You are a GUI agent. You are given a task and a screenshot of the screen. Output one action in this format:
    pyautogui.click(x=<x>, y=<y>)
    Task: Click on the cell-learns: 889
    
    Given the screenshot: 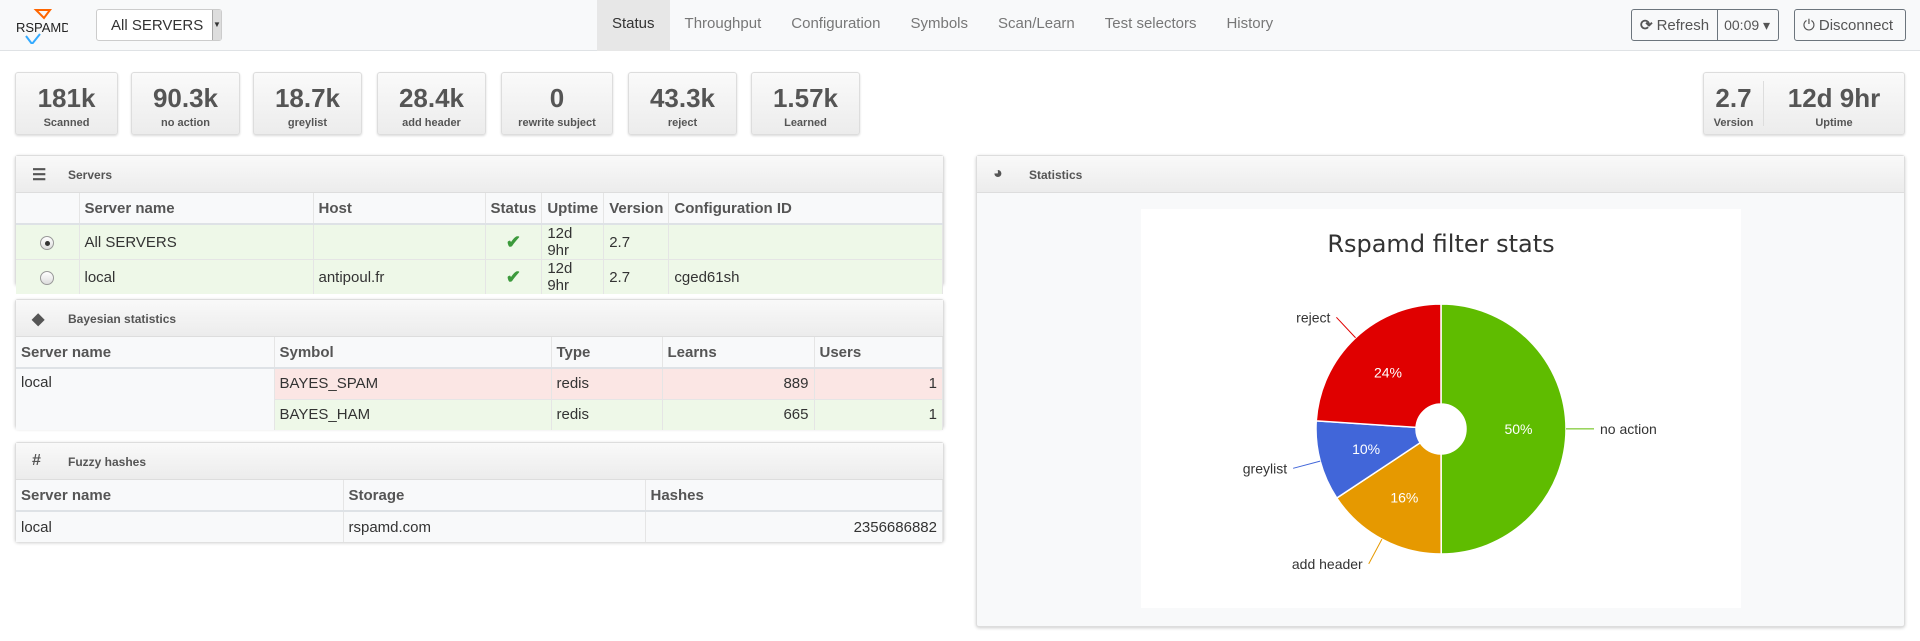 What is the action you would take?
    pyautogui.click(x=738, y=383)
    